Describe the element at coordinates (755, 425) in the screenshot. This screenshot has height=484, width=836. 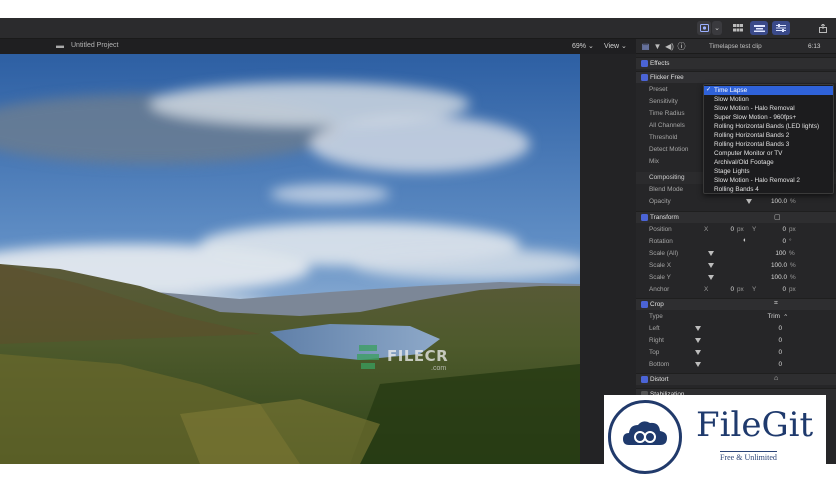
I see `filegit-title: FileGit` at that location.